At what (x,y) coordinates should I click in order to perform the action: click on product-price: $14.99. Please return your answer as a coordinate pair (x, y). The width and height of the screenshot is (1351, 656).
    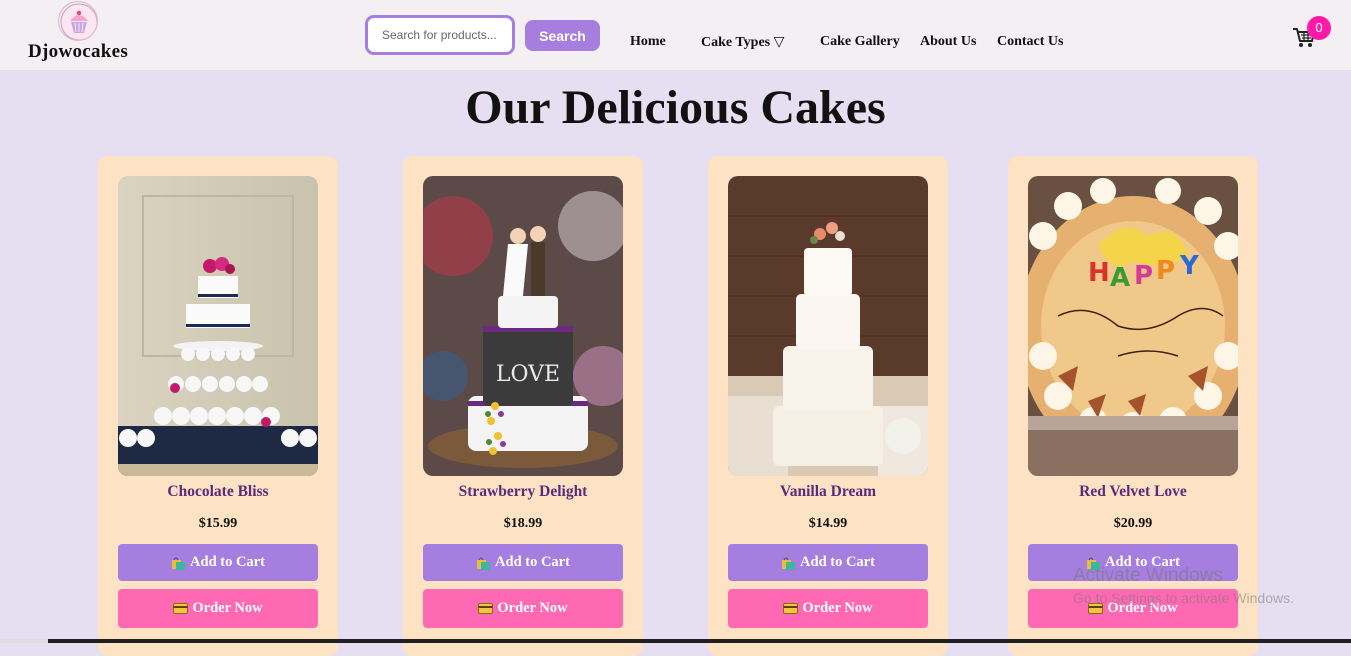
    Looking at the image, I should click on (828, 523).